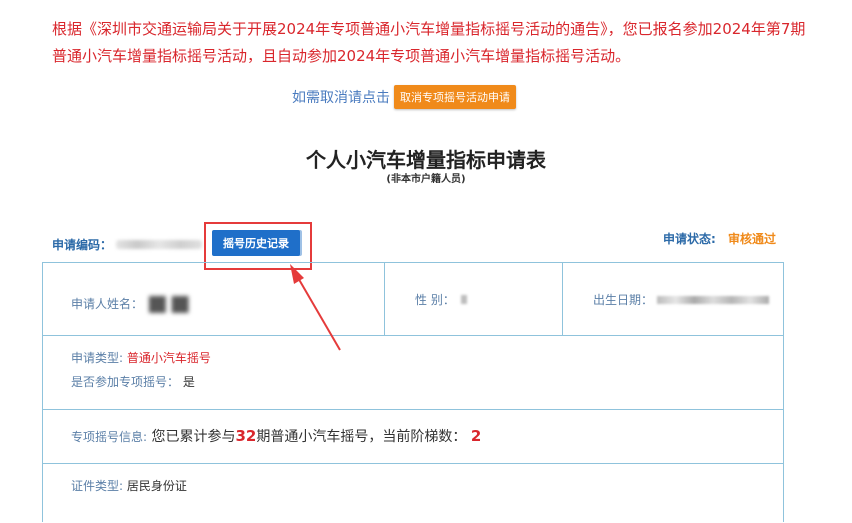 The image size is (852, 523). Describe the element at coordinates (107, 304) in the screenshot. I see `applicant-name-label: 申请人姓名：` at that location.